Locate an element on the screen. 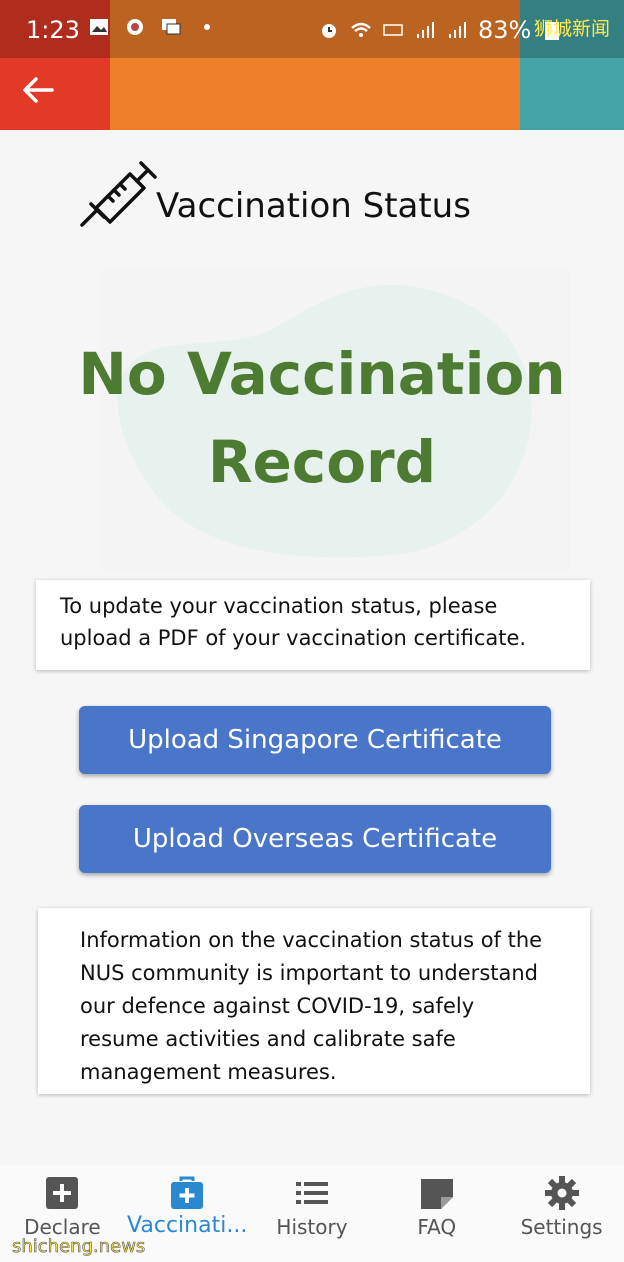 The image size is (624, 1262). back-arrow-icon is located at coordinates (38, 90).